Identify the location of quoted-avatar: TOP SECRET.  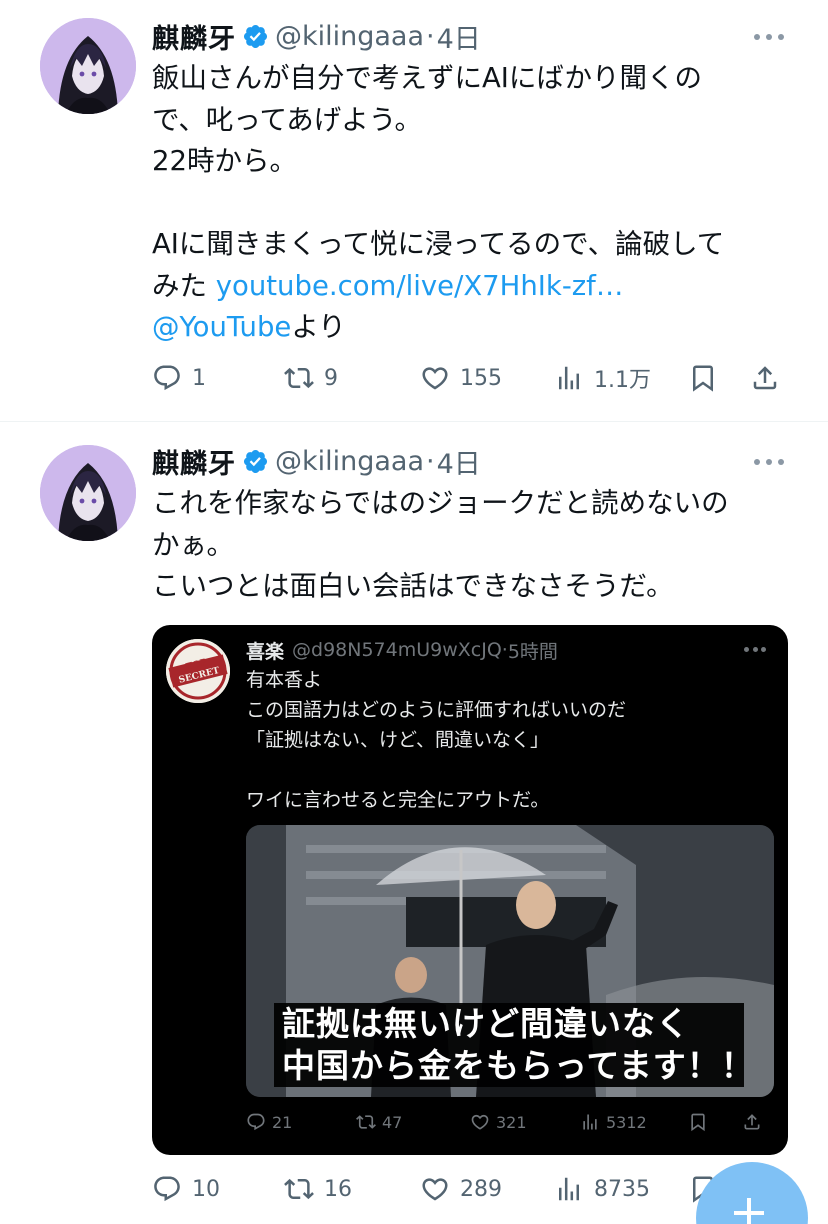
(198, 671).